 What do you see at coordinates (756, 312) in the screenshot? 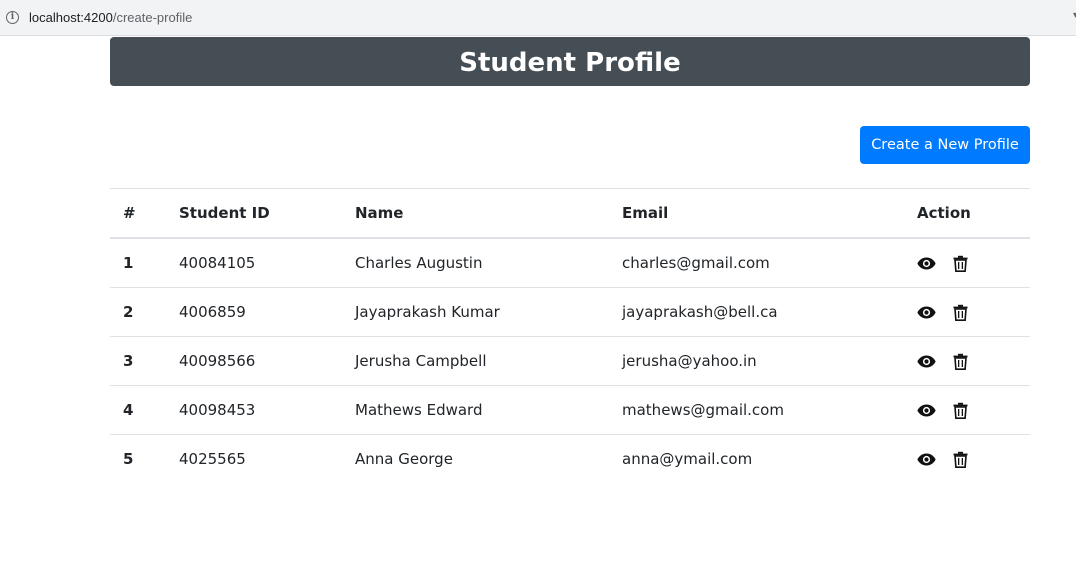
I see `row-email: jayaprakash@bell.ca` at bounding box center [756, 312].